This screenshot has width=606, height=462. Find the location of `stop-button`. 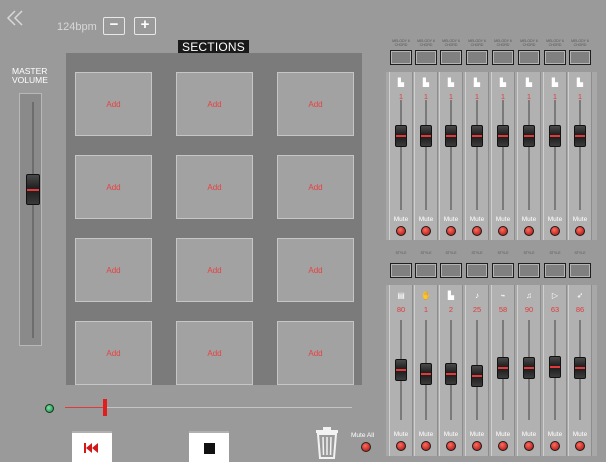

stop-button is located at coordinates (209, 446).